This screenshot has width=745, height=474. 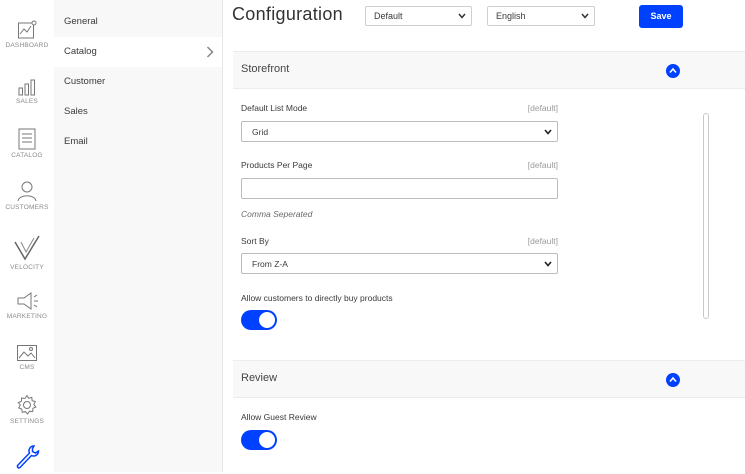 I want to click on subnav-label-general: General, so click(x=81, y=21).